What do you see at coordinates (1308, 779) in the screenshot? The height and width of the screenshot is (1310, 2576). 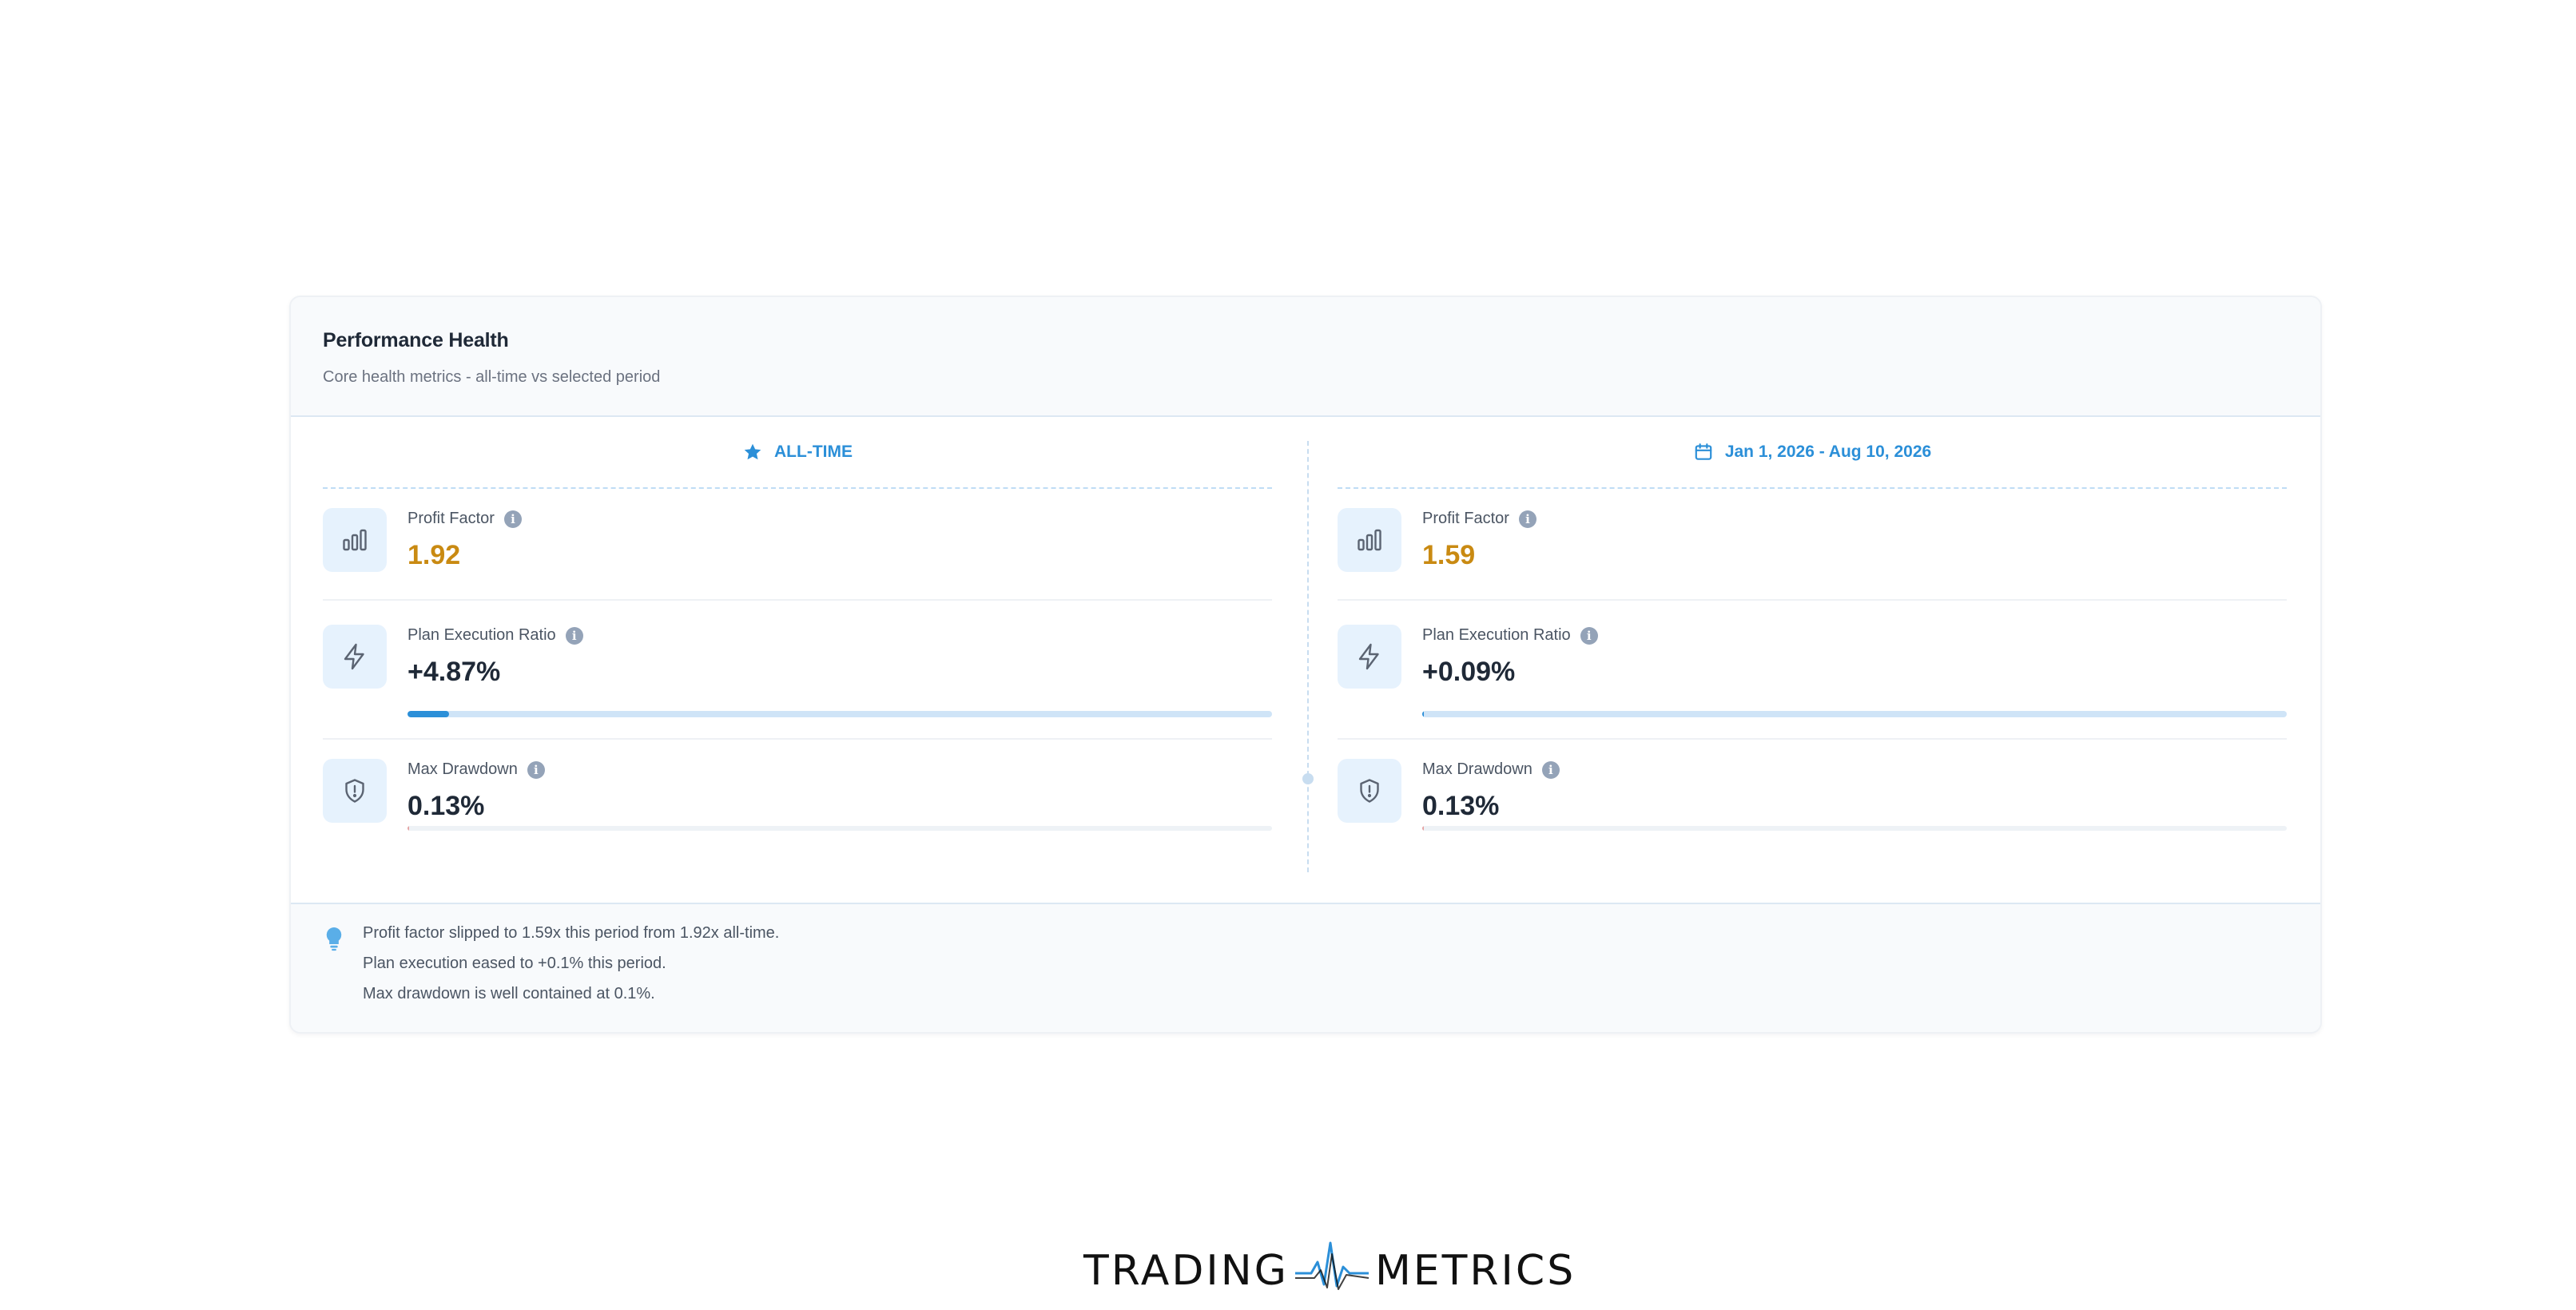 I see `divider-dot` at bounding box center [1308, 779].